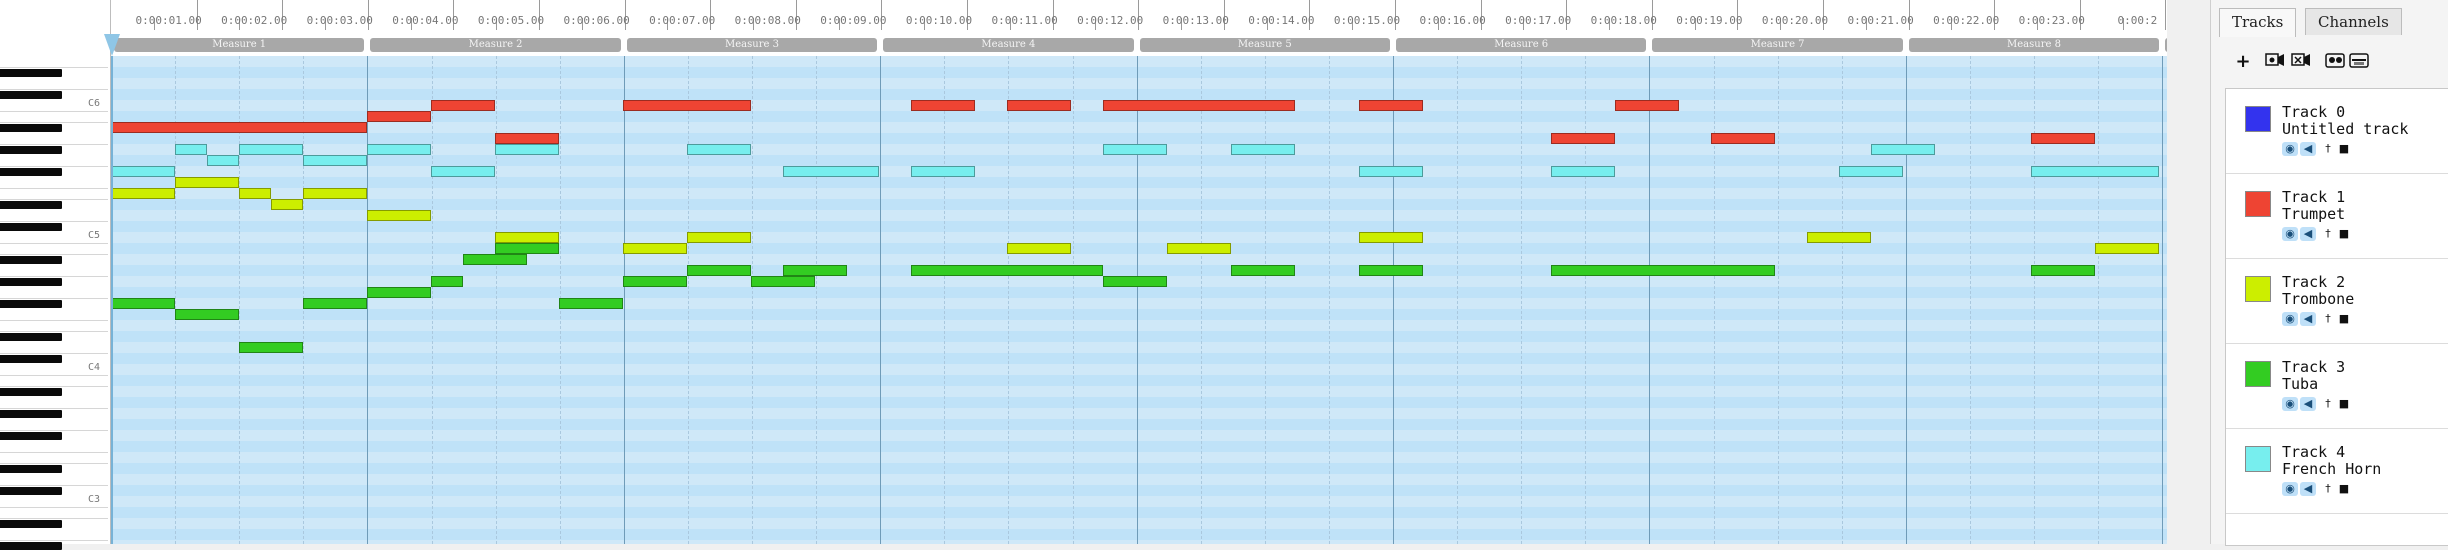 This screenshot has width=2448, height=550. Describe the element at coordinates (1777, 45) in the screenshot. I see `measure-bar-7: Measure 7` at that location.